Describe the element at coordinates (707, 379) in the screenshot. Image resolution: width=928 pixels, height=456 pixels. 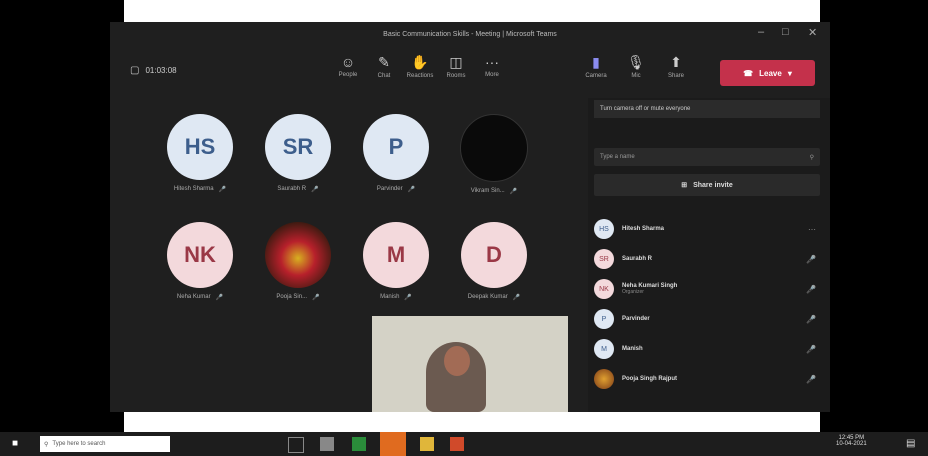
I see `list-item: Pooja Singh Rajput 🎤` at that location.